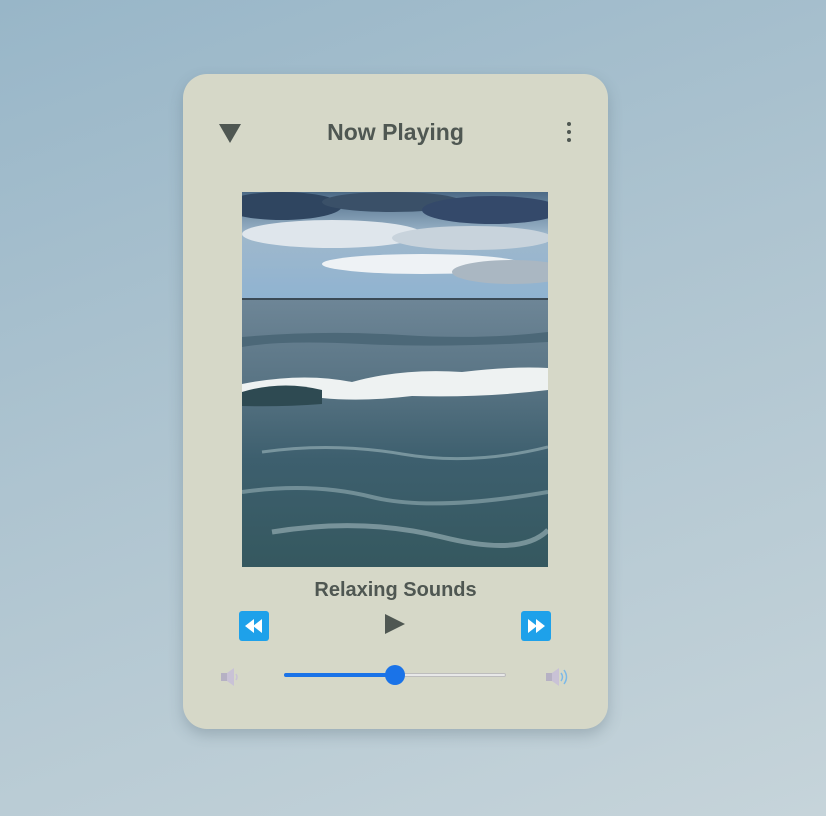  I want to click on play-button, so click(395, 624).